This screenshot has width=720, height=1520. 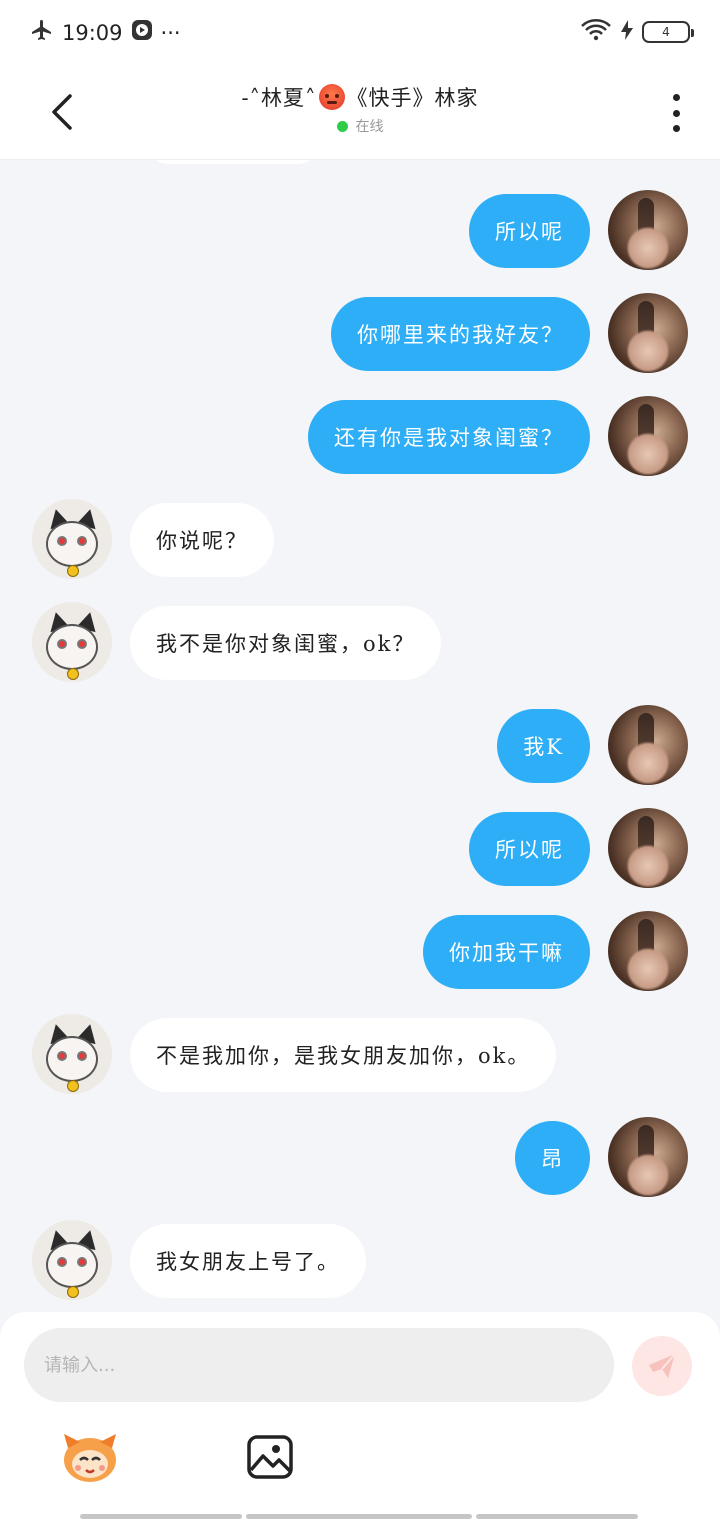 I want to click on message-bubble: 还有你是我对象闺蜜？, so click(x=449, y=437).